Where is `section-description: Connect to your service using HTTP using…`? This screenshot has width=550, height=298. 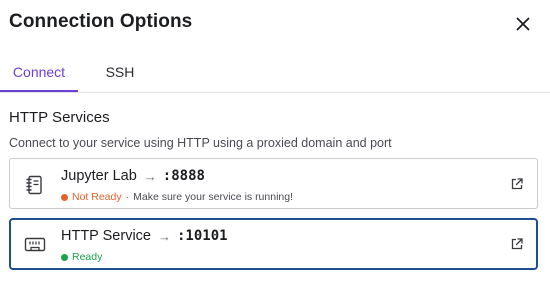 section-description: Connect to your service using HTTP using… is located at coordinates (200, 143).